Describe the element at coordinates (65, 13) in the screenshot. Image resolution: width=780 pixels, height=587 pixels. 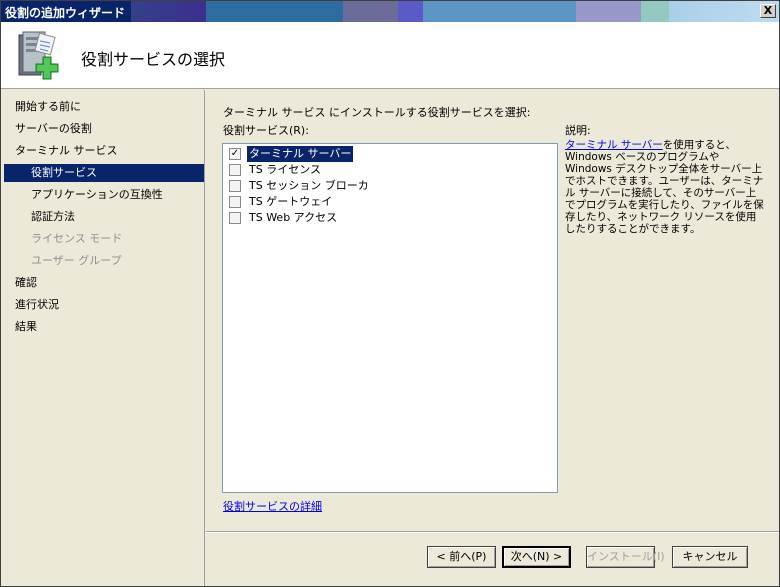
I see `window-title: 役割の追加ウィザード` at that location.